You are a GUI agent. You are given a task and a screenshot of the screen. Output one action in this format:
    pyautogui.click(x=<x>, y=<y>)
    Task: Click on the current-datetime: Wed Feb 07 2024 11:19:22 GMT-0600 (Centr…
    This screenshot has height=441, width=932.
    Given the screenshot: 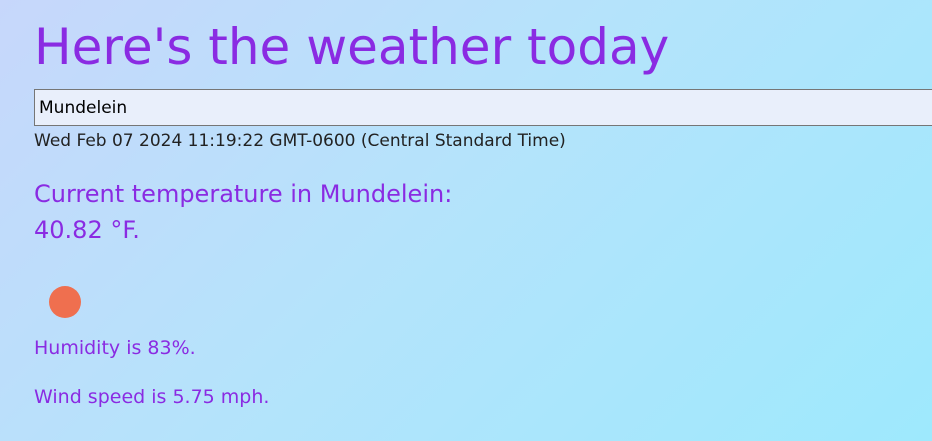 What is the action you would take?
    pyautogui.click(x=300, y=141)
    